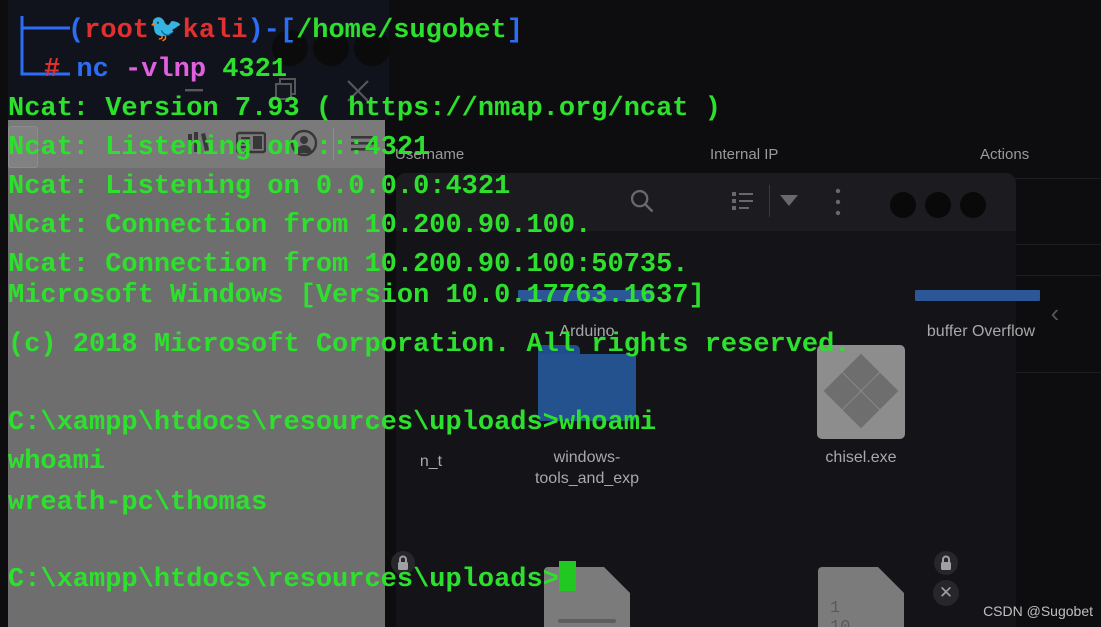  I want to click on chevron-down-icon, so click(789, 200).